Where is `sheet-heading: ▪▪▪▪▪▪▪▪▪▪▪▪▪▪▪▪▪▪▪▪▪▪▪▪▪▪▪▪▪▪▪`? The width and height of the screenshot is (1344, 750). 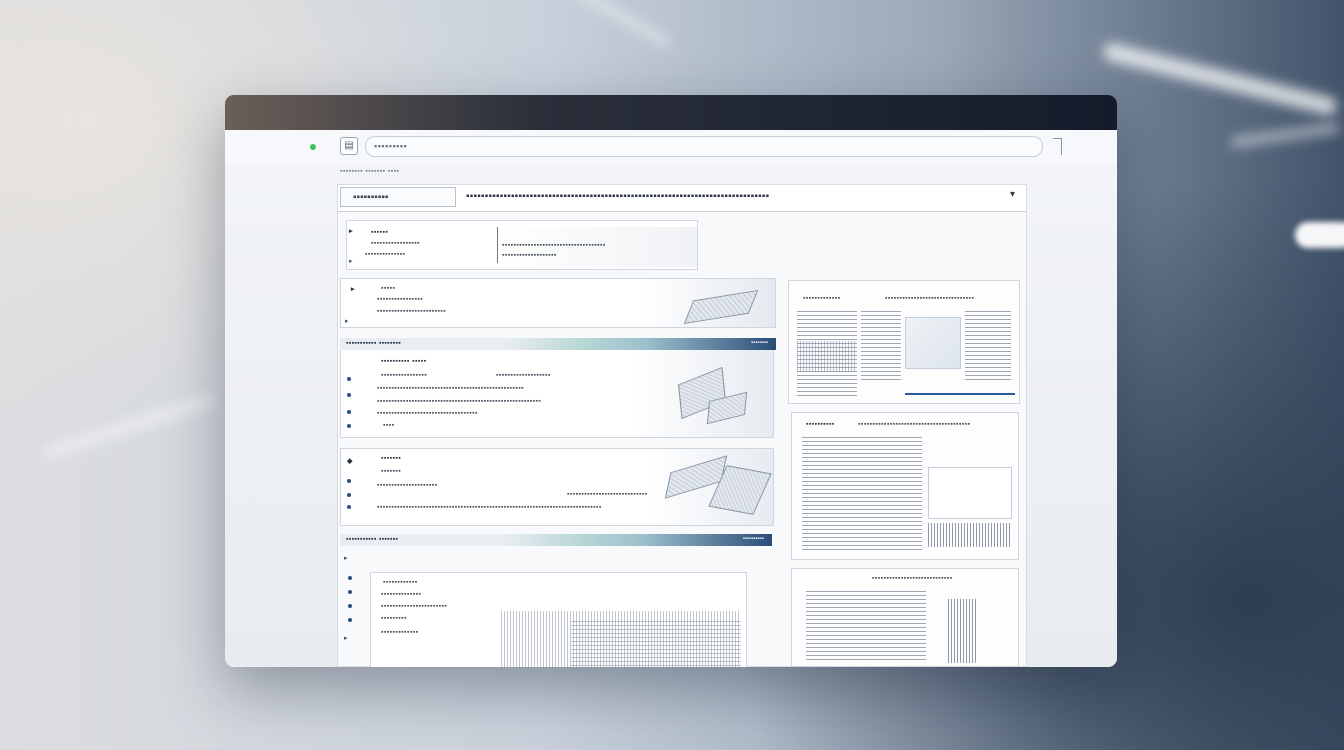 sheet-heading: ▪▪▪▪▪▪▪▪▪▪▪▪▪▪▪▪▪▪▪▪▪▪▪▪▪▪▪▪▪▪▪ is located at coordinates (930, 298).